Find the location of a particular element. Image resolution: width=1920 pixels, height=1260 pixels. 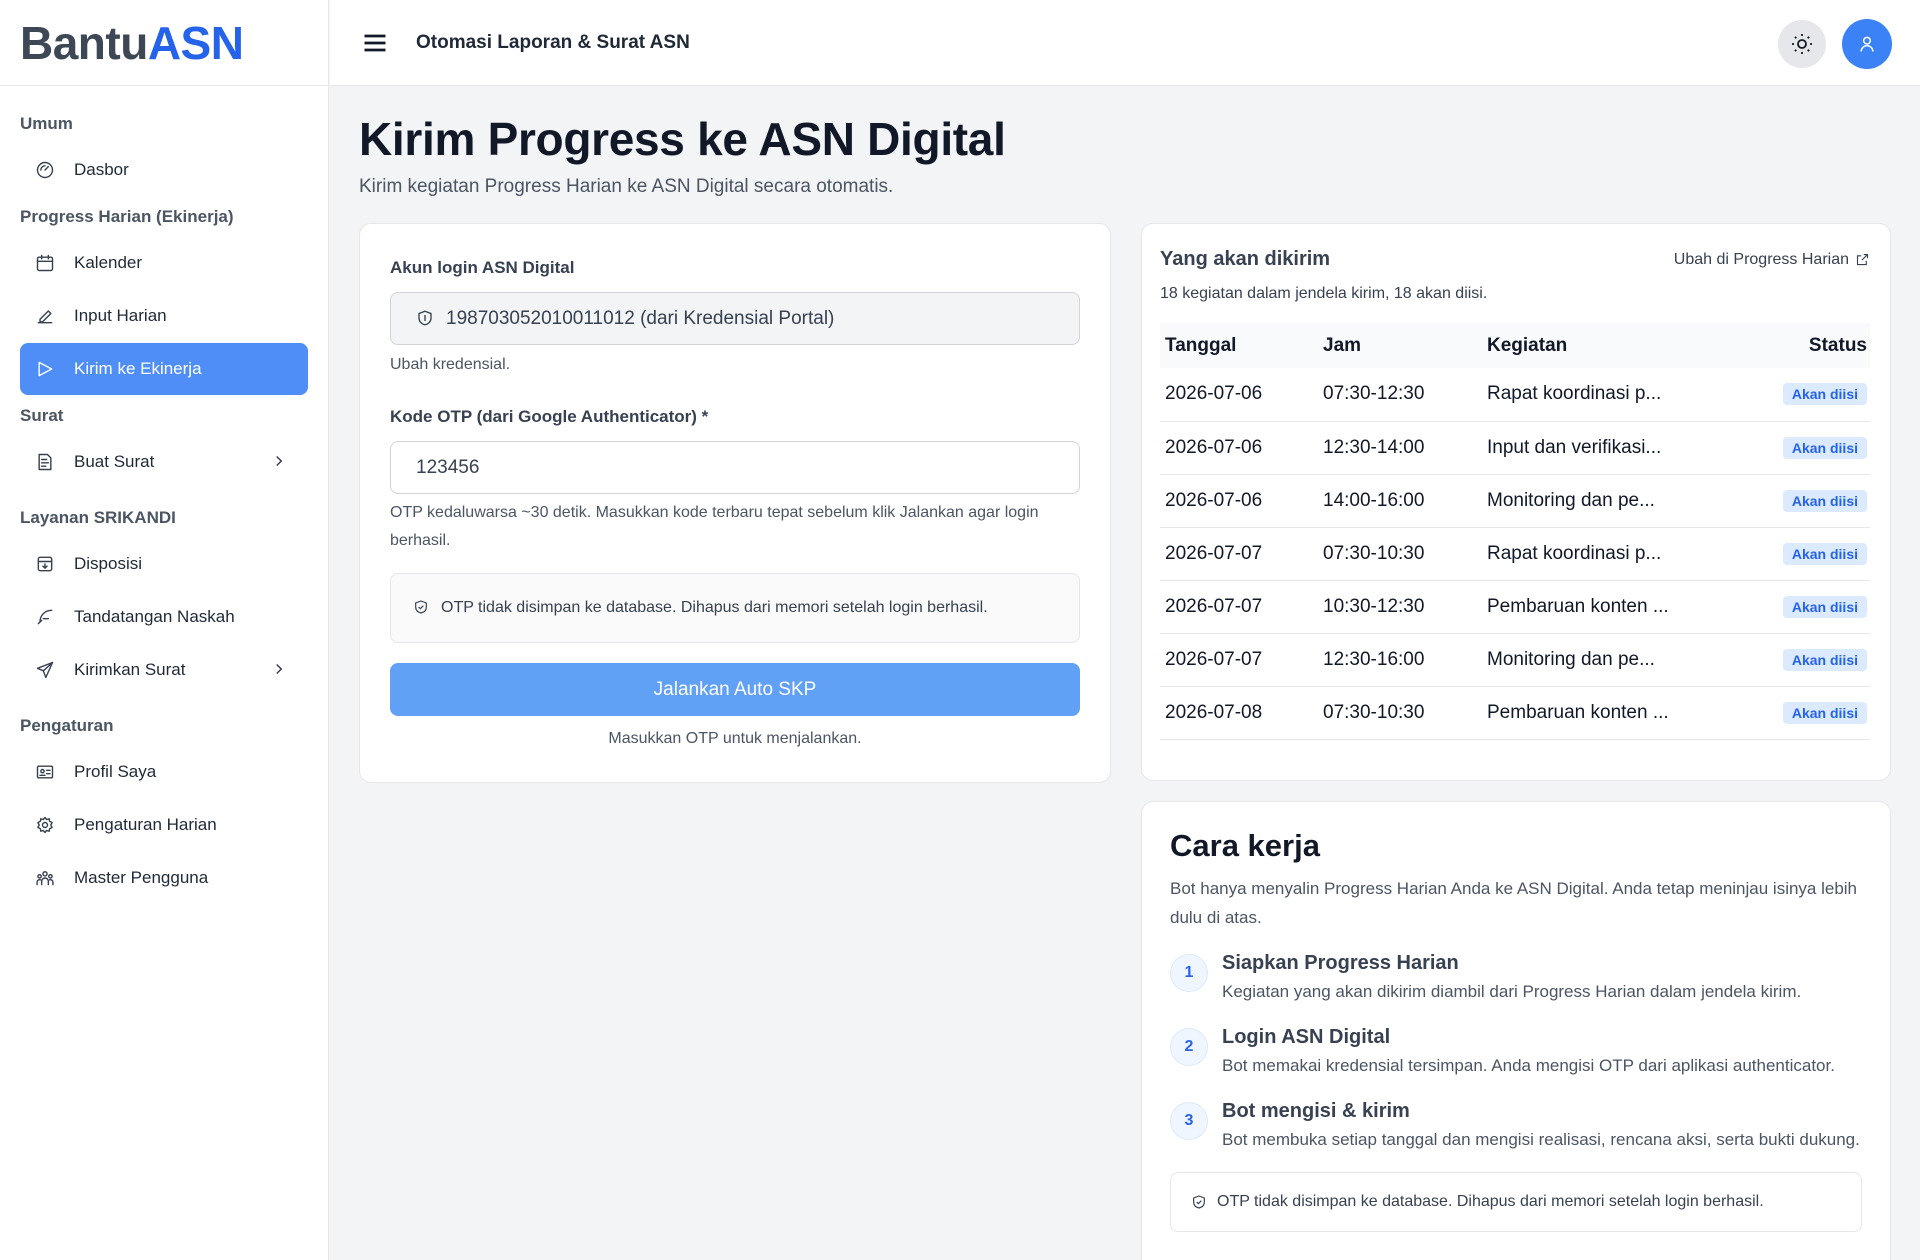

step-number: 2 is located at coordinates (1189, 1047).